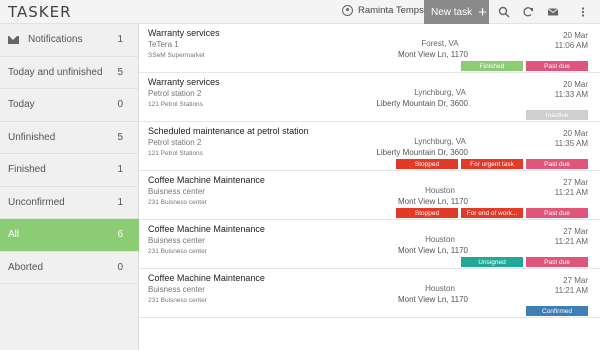  I want to click on user-name: Raminta Temps, so click(391, 10).